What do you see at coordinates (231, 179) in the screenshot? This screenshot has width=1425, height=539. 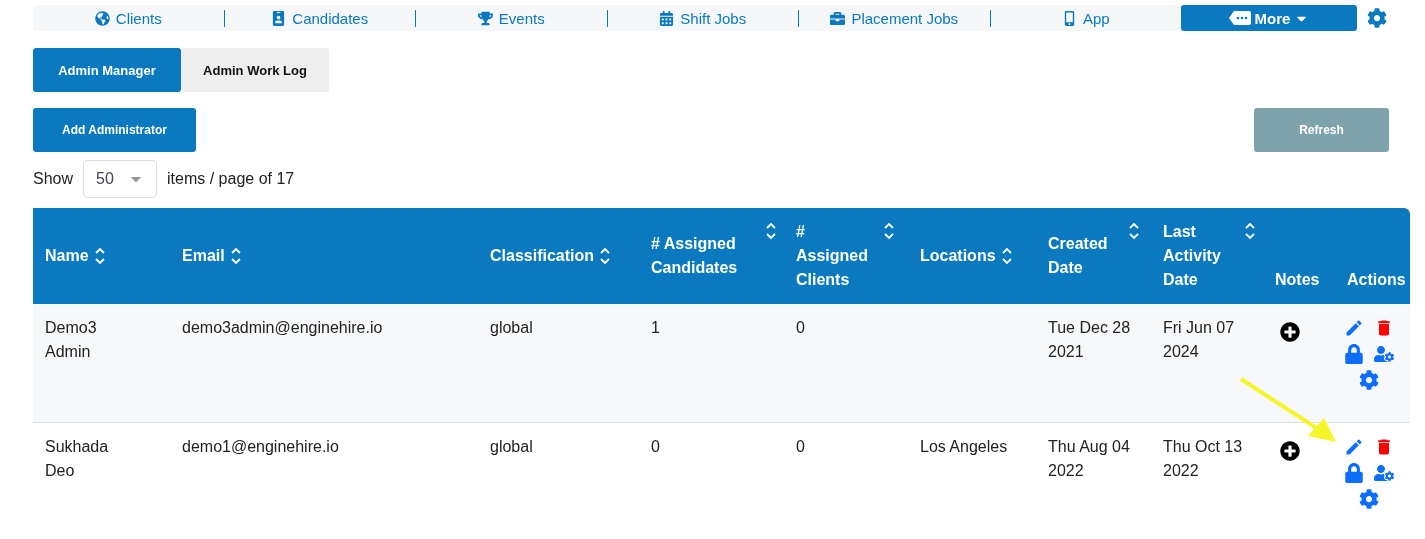 I see `page-info-text: items / page of 17` at bounding box center [231, 179].